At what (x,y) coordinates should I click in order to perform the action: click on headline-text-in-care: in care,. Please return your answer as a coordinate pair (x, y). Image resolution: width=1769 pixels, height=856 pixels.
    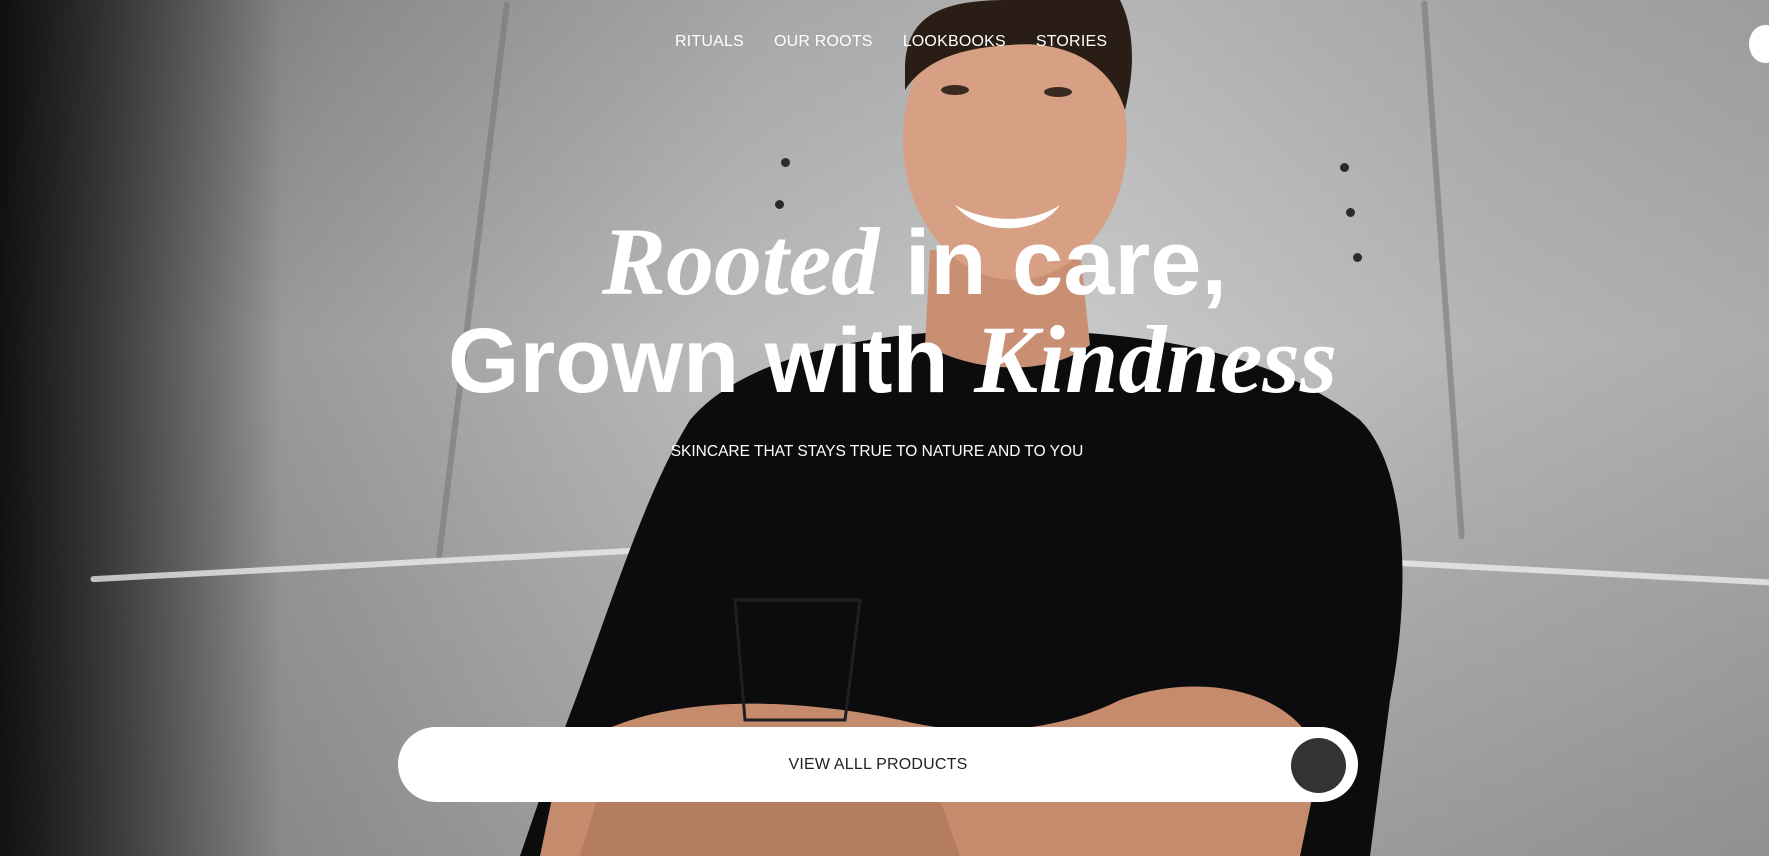
    Looking at the image, I should click on (1053, 263).